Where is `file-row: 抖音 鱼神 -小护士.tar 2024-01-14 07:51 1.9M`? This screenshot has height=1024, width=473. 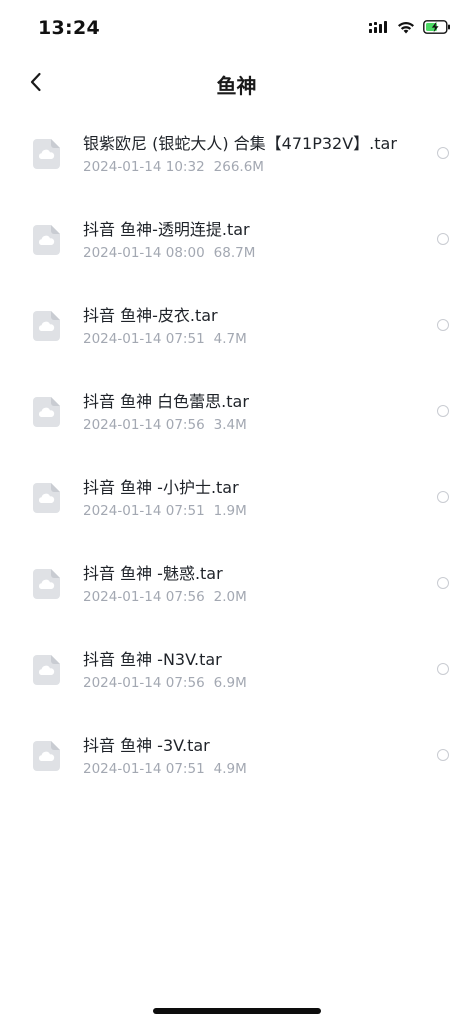 file-row: 抖音 鱼神 -小护士.tar 2024-01-14 07:51 1.9M is located at coordinates (236, 499).